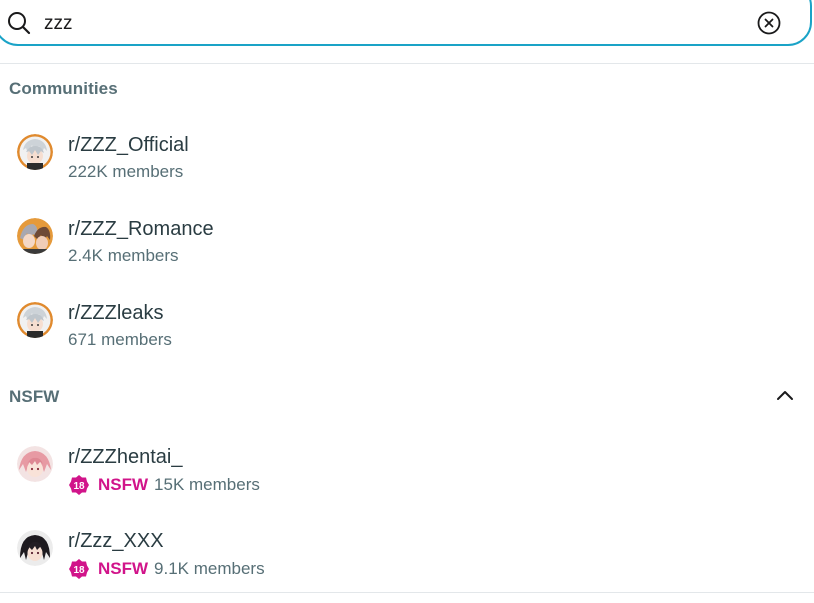 The height and width of the screenshot is (603, 814). I want to click on member-count: 671 members, so click(120, 339).